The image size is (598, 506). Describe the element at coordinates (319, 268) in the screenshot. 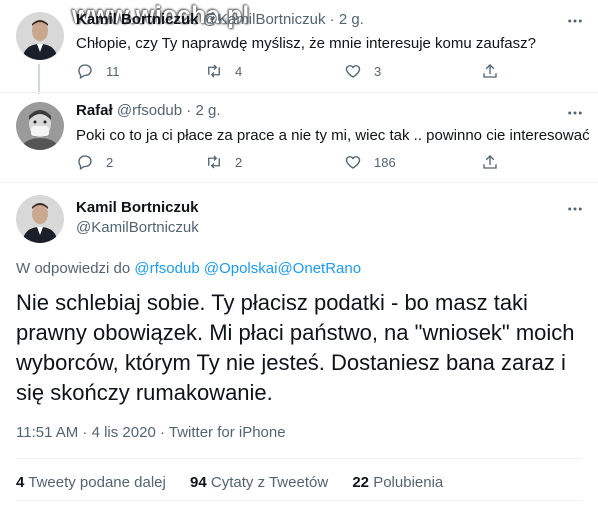

I see `reply-target-link: @OnetRano` at that location.